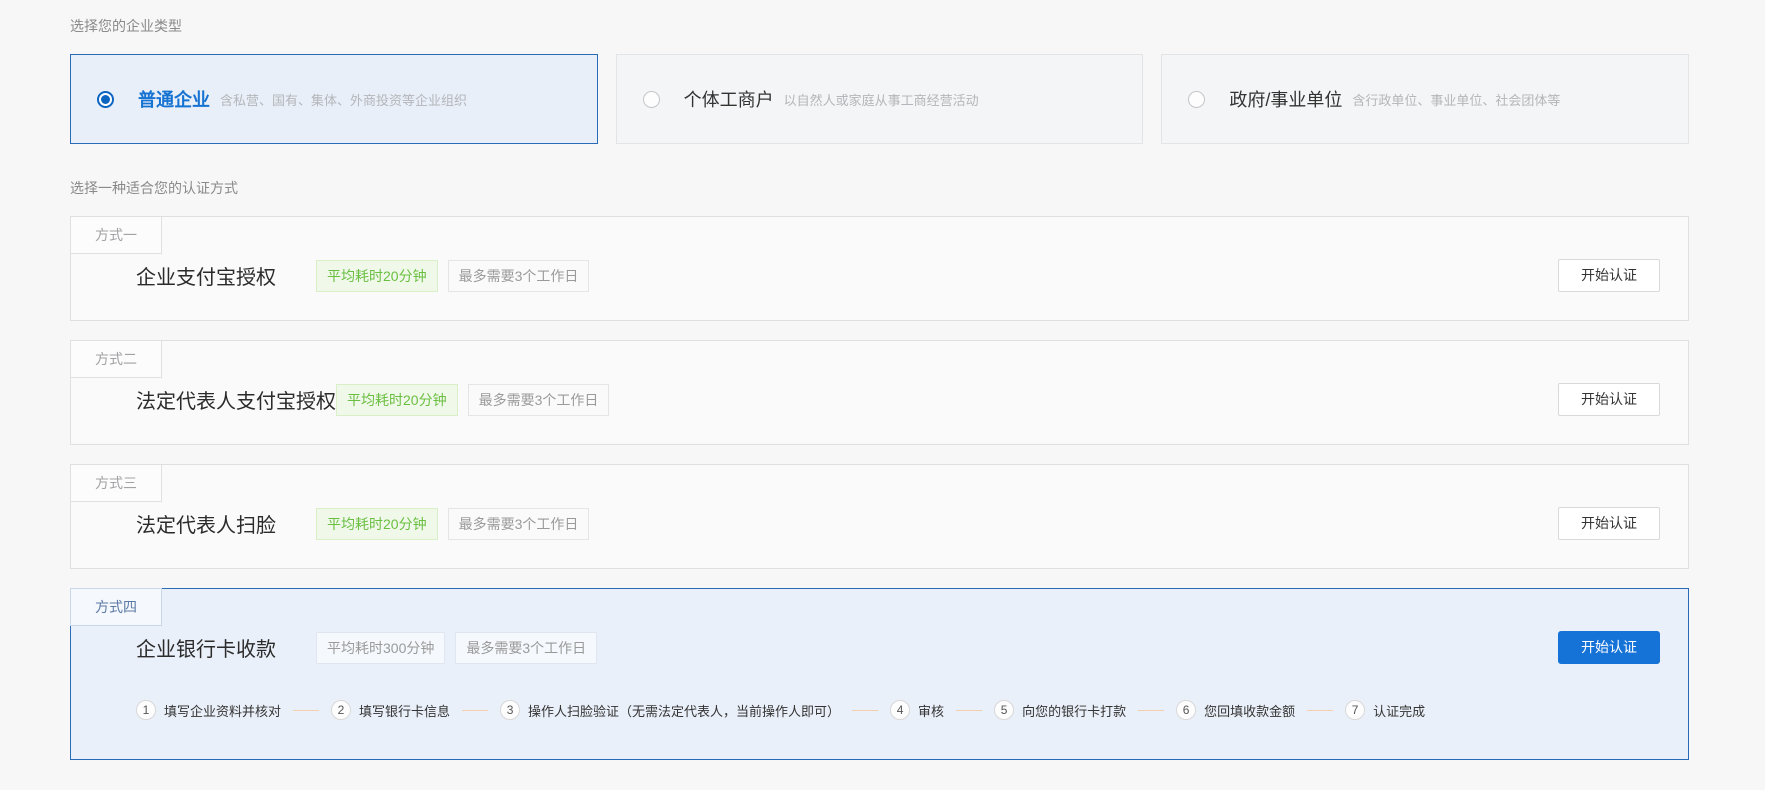 This screenshot has width=1765, height=790. Describe the element at coordinates (879, 378) in the screenshot. I see `method-row: 法定代表人支付宝授权 平均耗时20分钟 最多需要3个工作日 开始认证` at that location.